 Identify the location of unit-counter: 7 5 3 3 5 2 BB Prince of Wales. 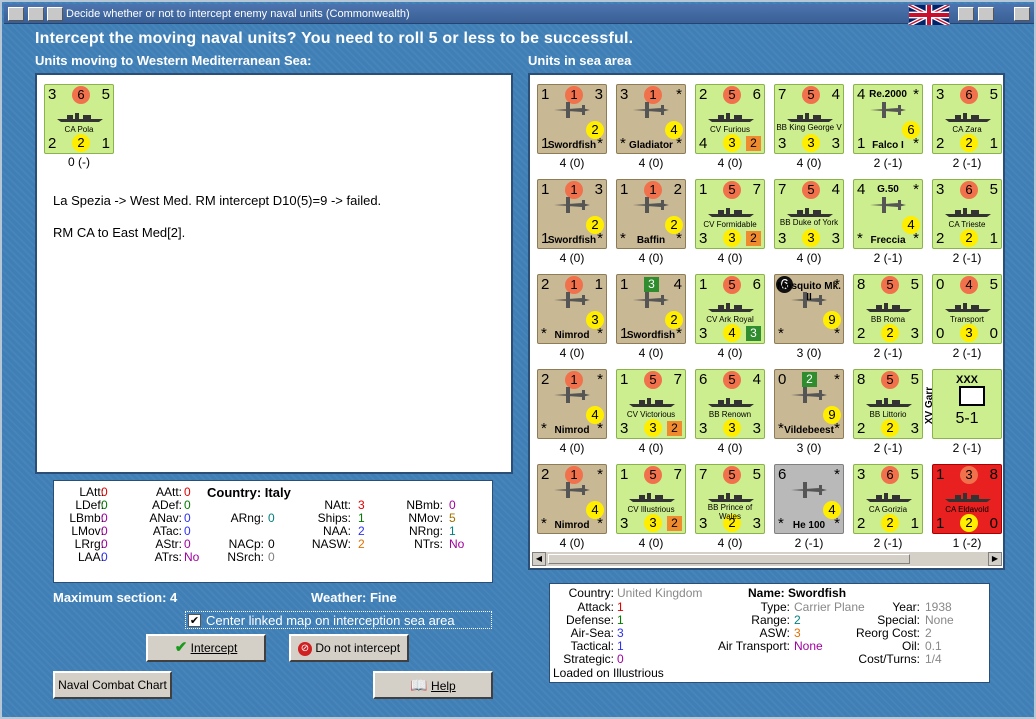
(730, 499).